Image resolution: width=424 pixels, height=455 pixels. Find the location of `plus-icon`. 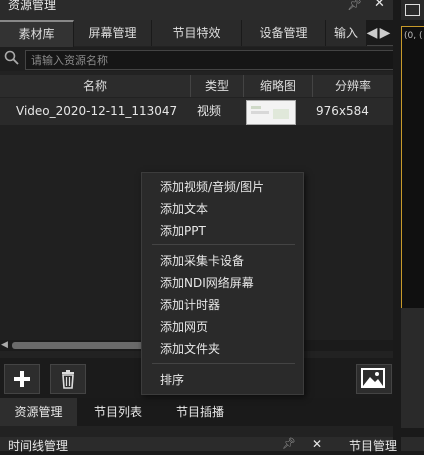

plus-icon is located at coordinates (22, 379).